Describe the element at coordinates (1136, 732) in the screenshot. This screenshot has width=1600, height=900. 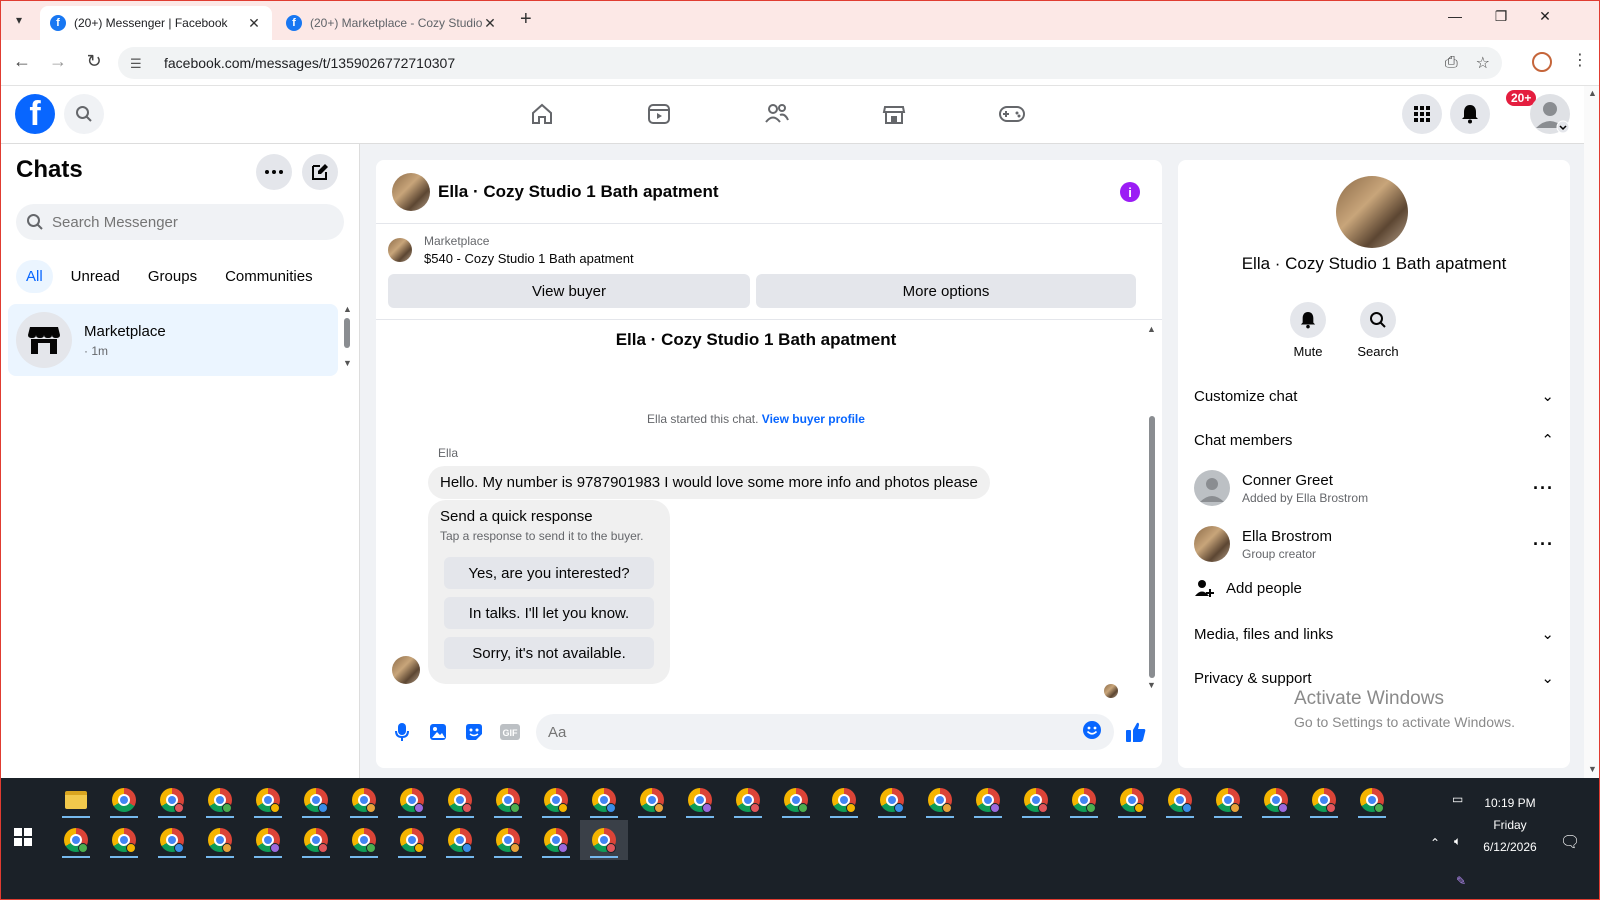
I see `thumbs-up-icon` at that location.